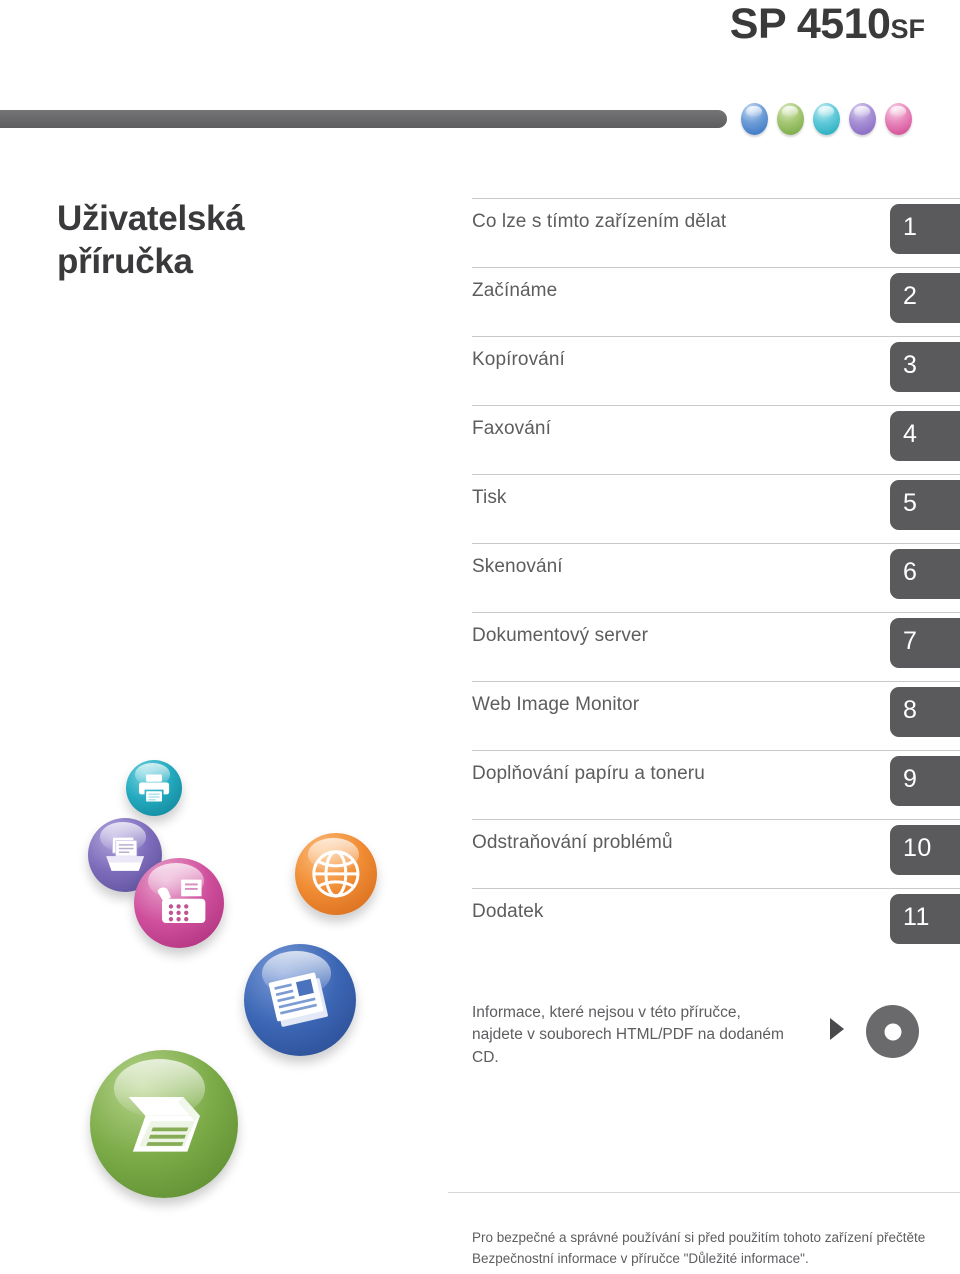 The width and height of the screenshot is (960, 1274). Describe the element at coordinates (704, 1192) in the screenshot. I see `footer-divider` at that location.